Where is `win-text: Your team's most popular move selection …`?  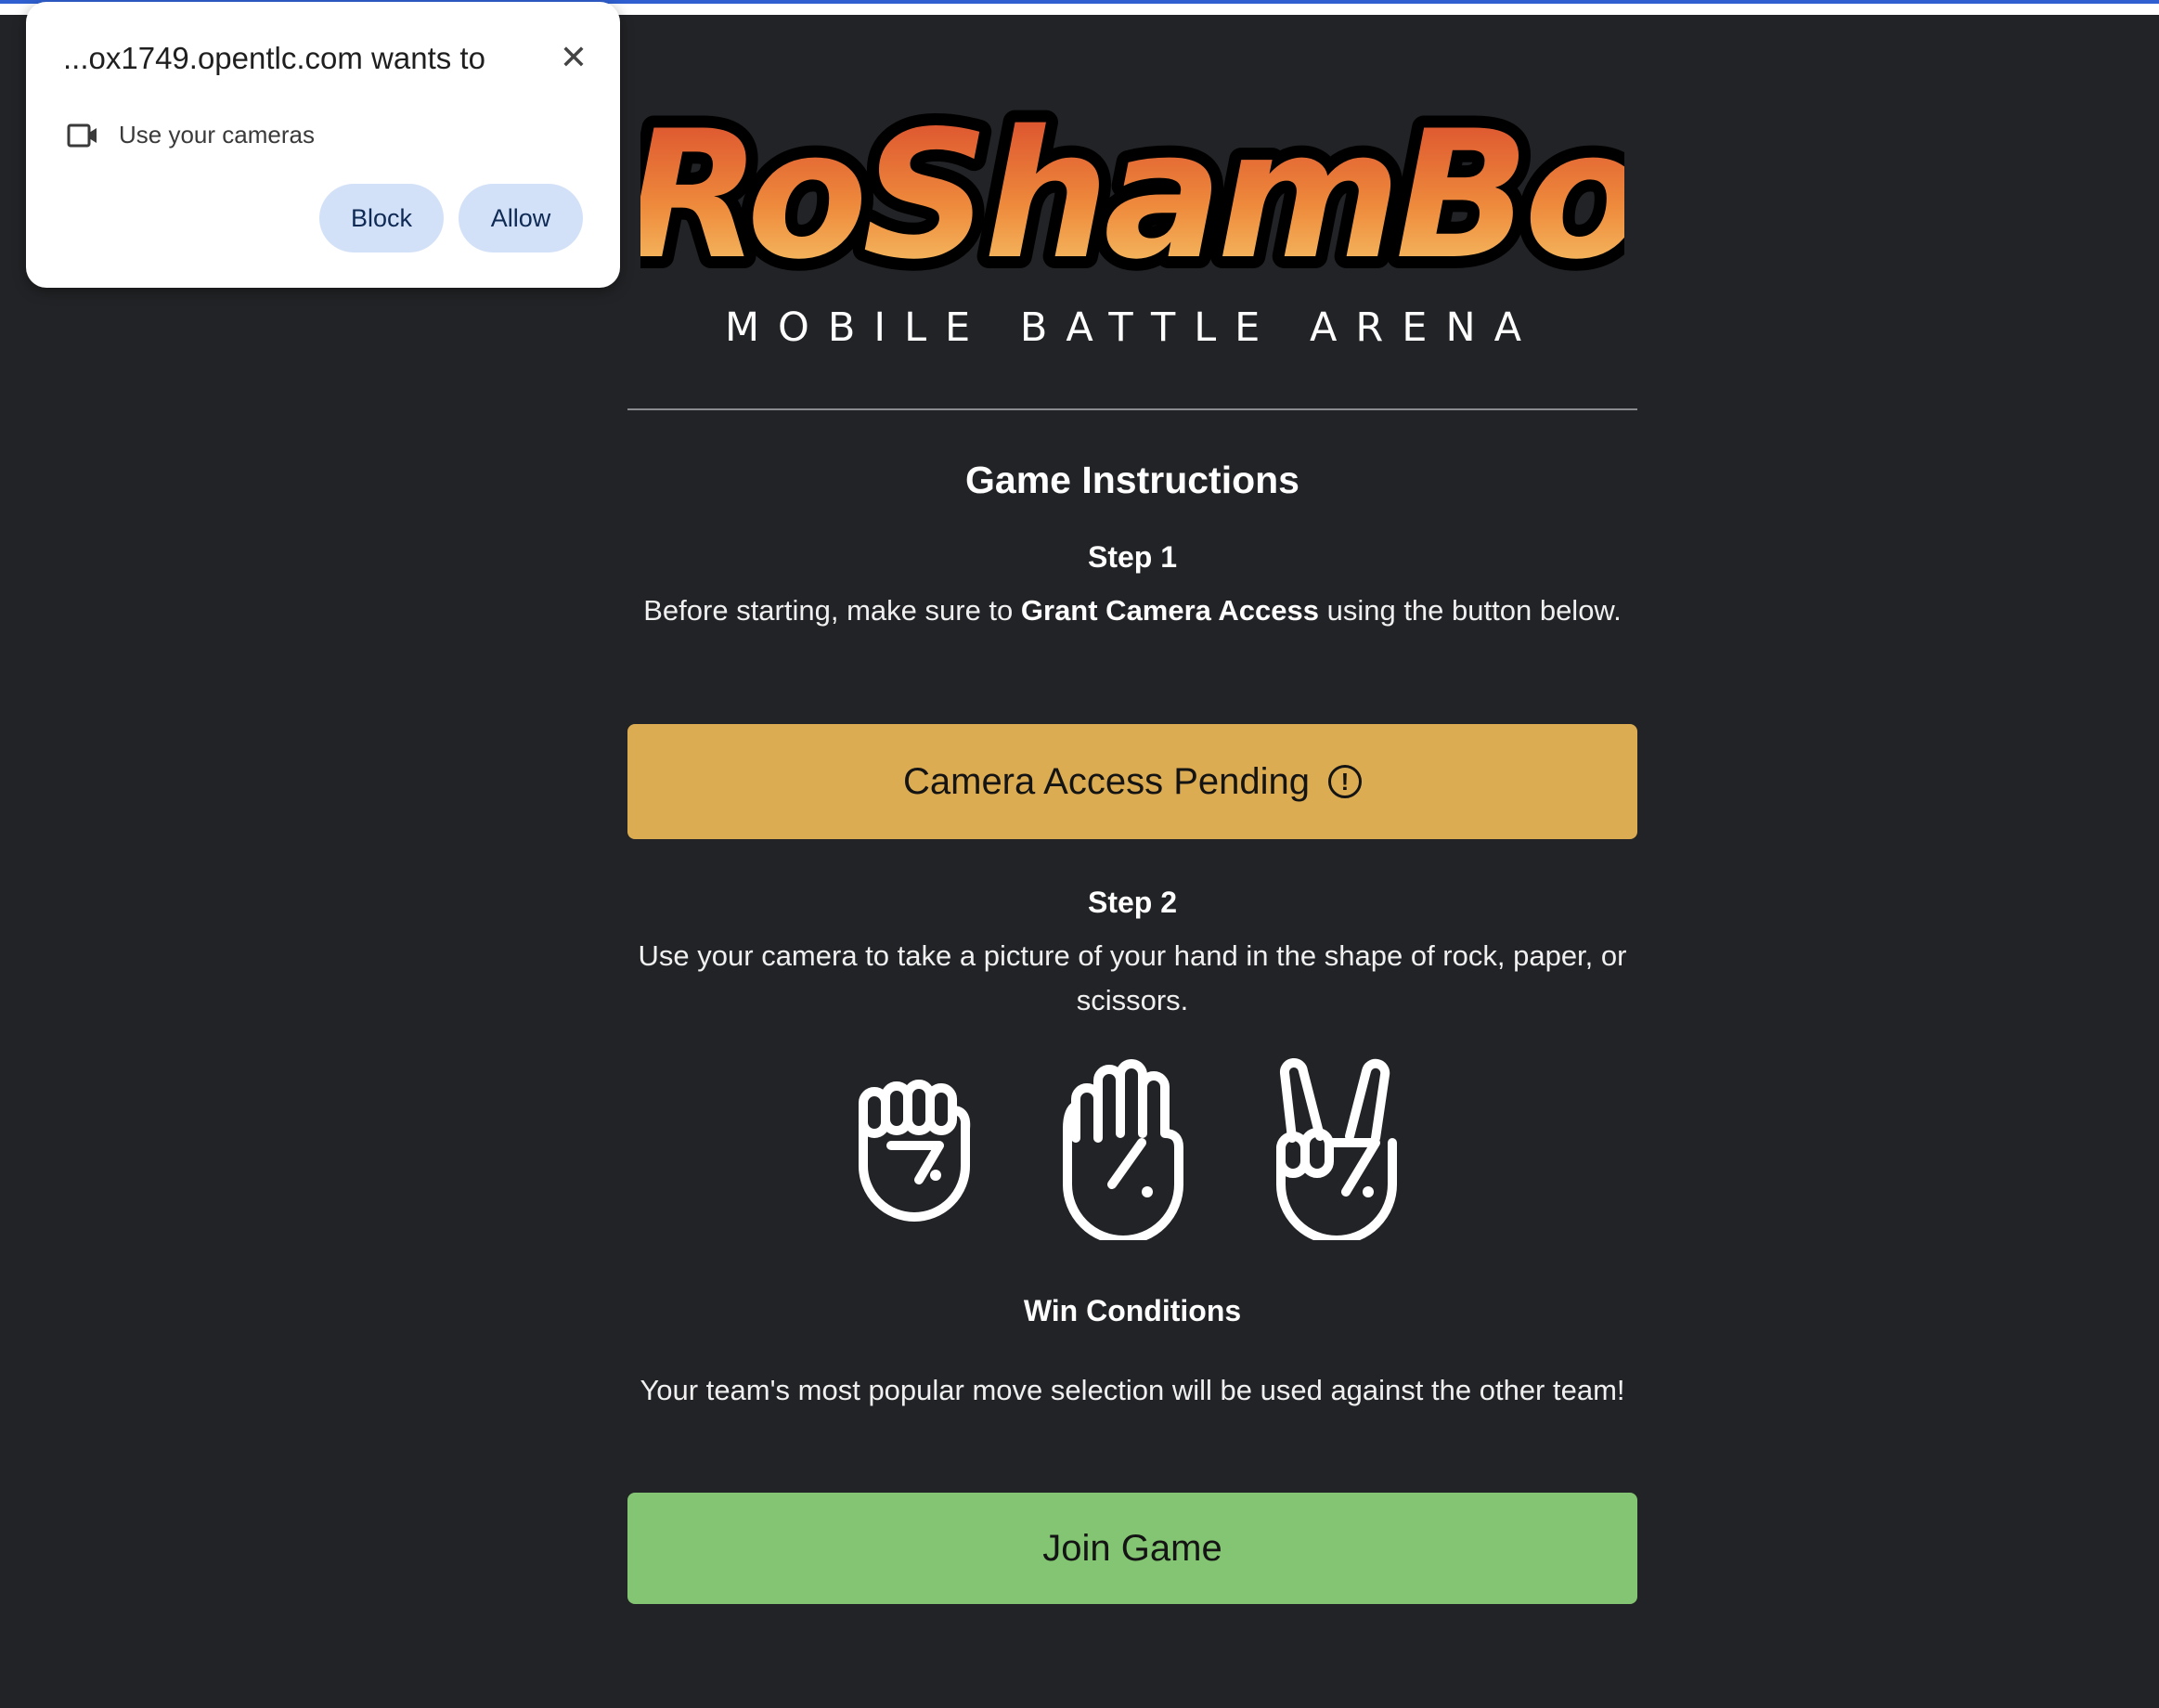 win-text: Your team's most popular move selection … is located at coordinates (1132, 1390).